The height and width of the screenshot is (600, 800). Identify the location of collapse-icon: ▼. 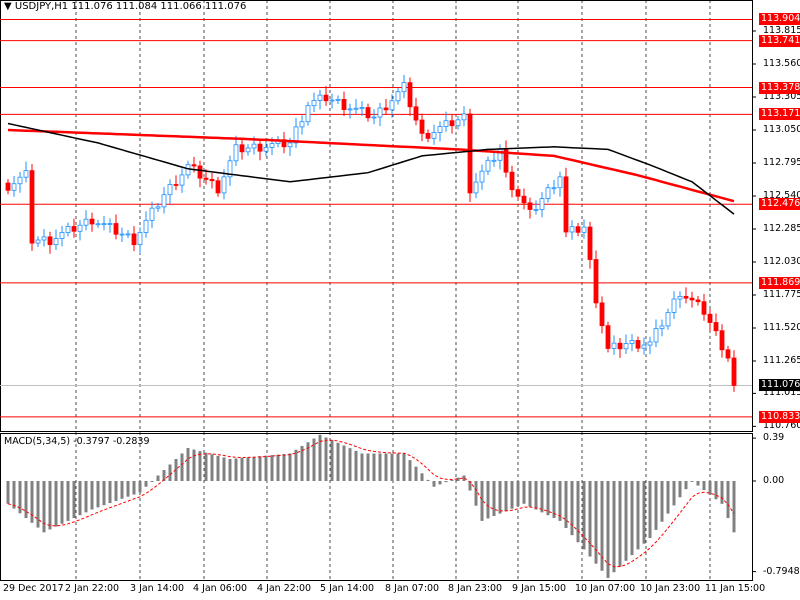
(9, 6).